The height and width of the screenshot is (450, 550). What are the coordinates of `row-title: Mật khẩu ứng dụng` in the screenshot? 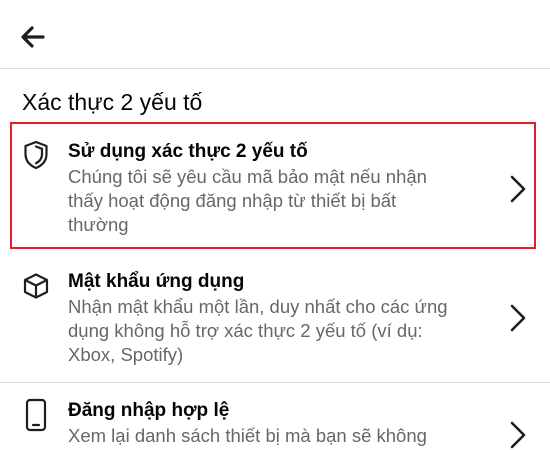 It's located at (156, 281).